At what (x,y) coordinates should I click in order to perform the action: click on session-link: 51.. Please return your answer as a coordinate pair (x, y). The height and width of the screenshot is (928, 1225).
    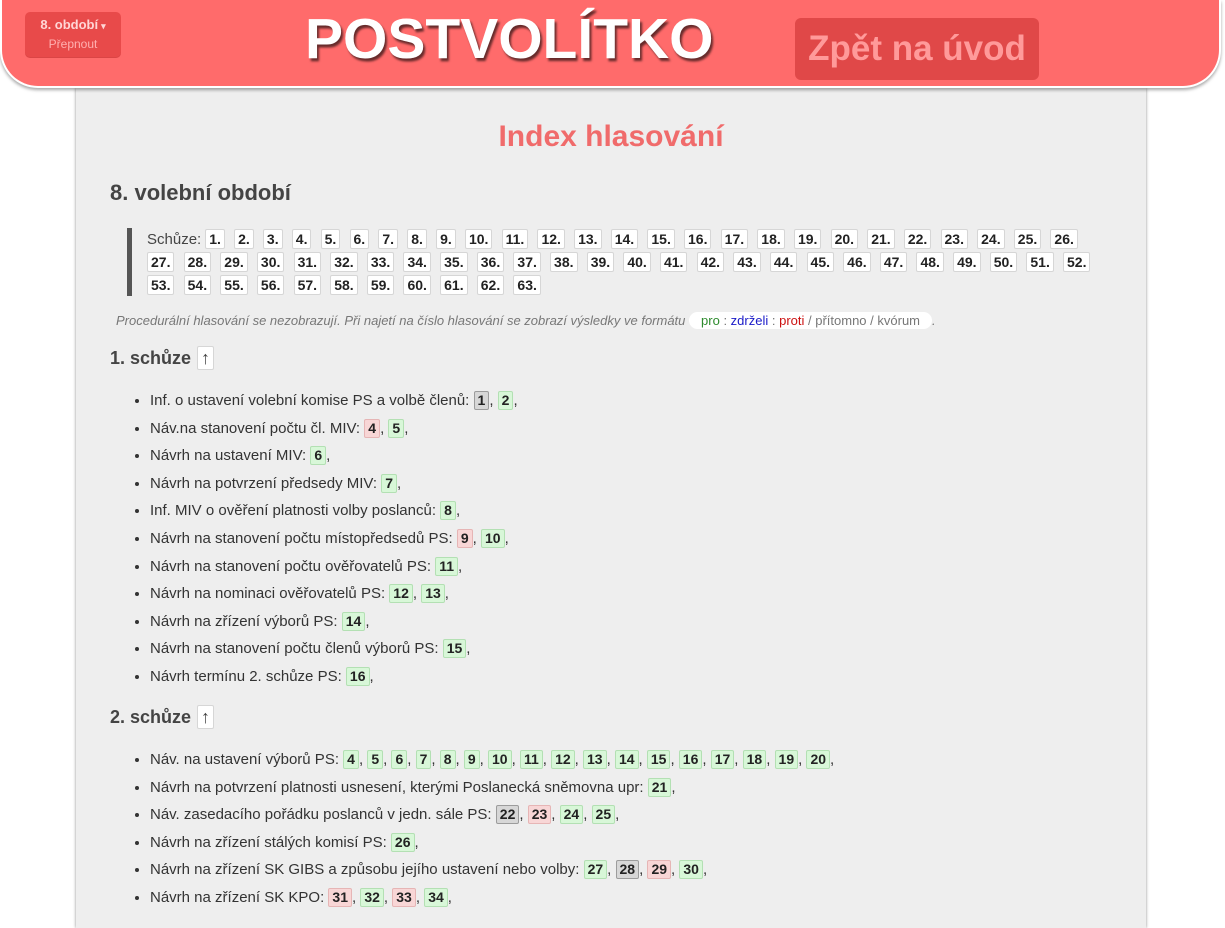
    Looking at the image, I should click on (1040, 262).